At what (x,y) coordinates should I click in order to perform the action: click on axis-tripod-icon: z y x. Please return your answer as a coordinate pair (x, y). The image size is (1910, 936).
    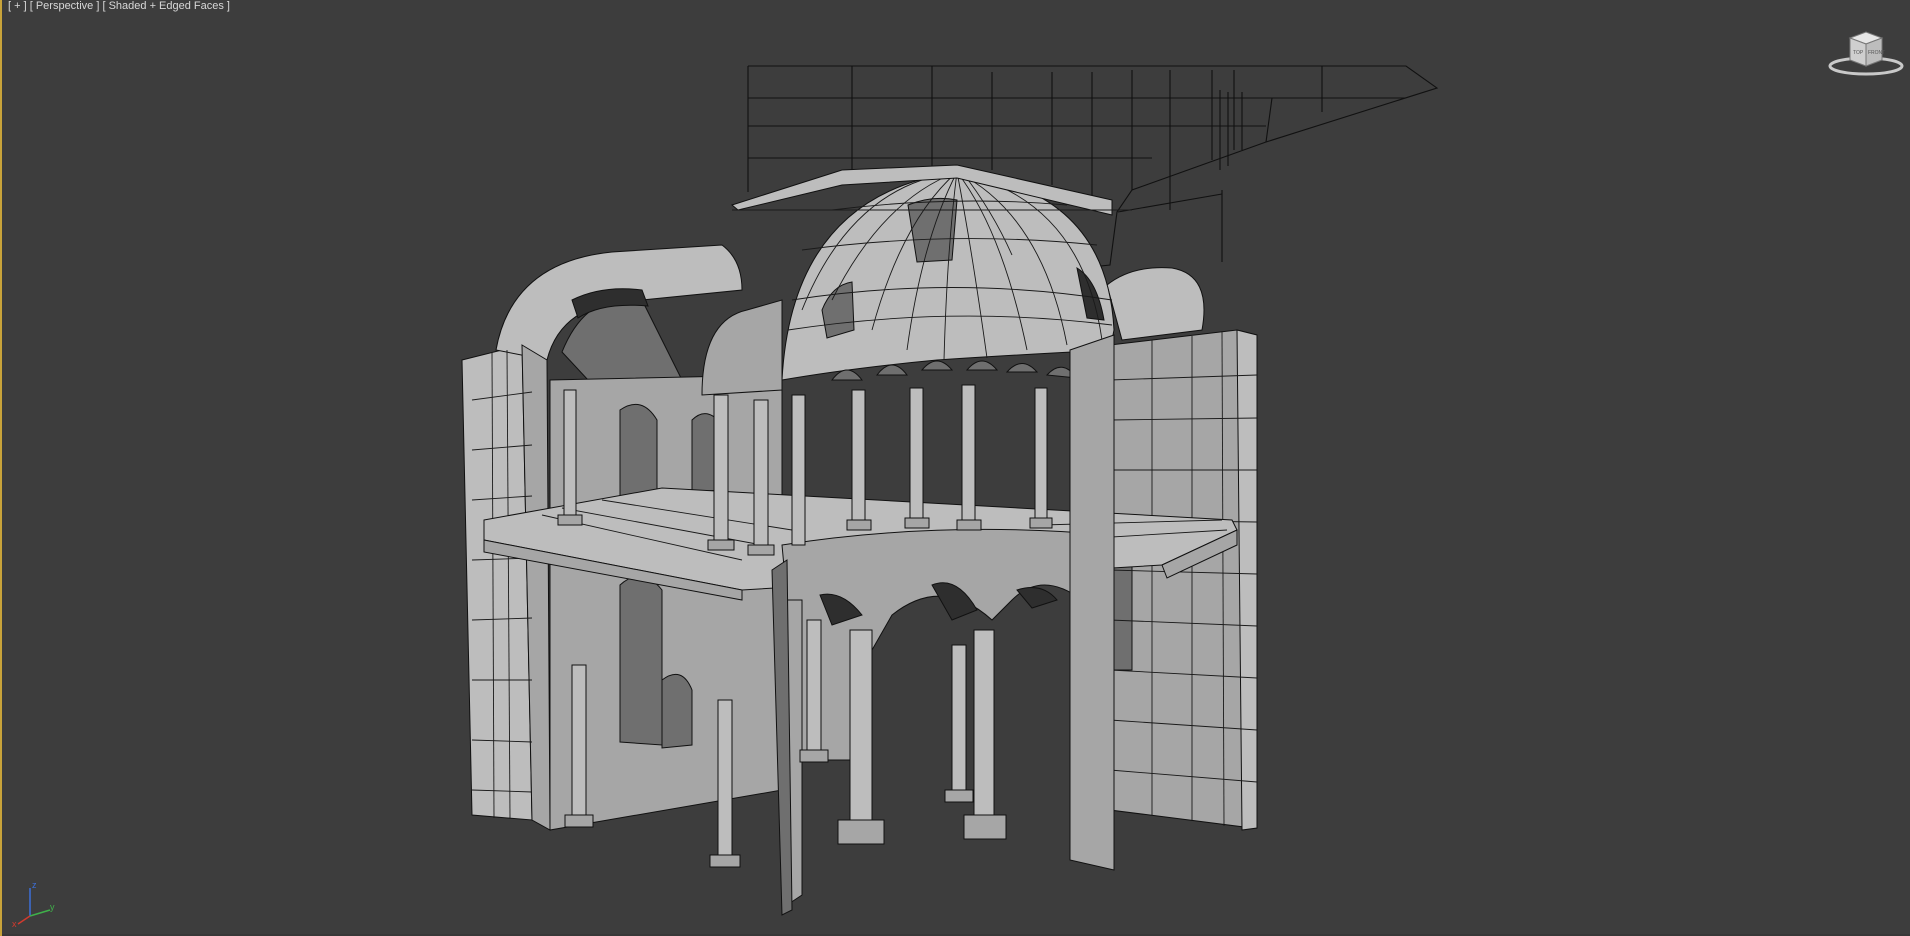
    Looking at the image, I should click on (33, 904).